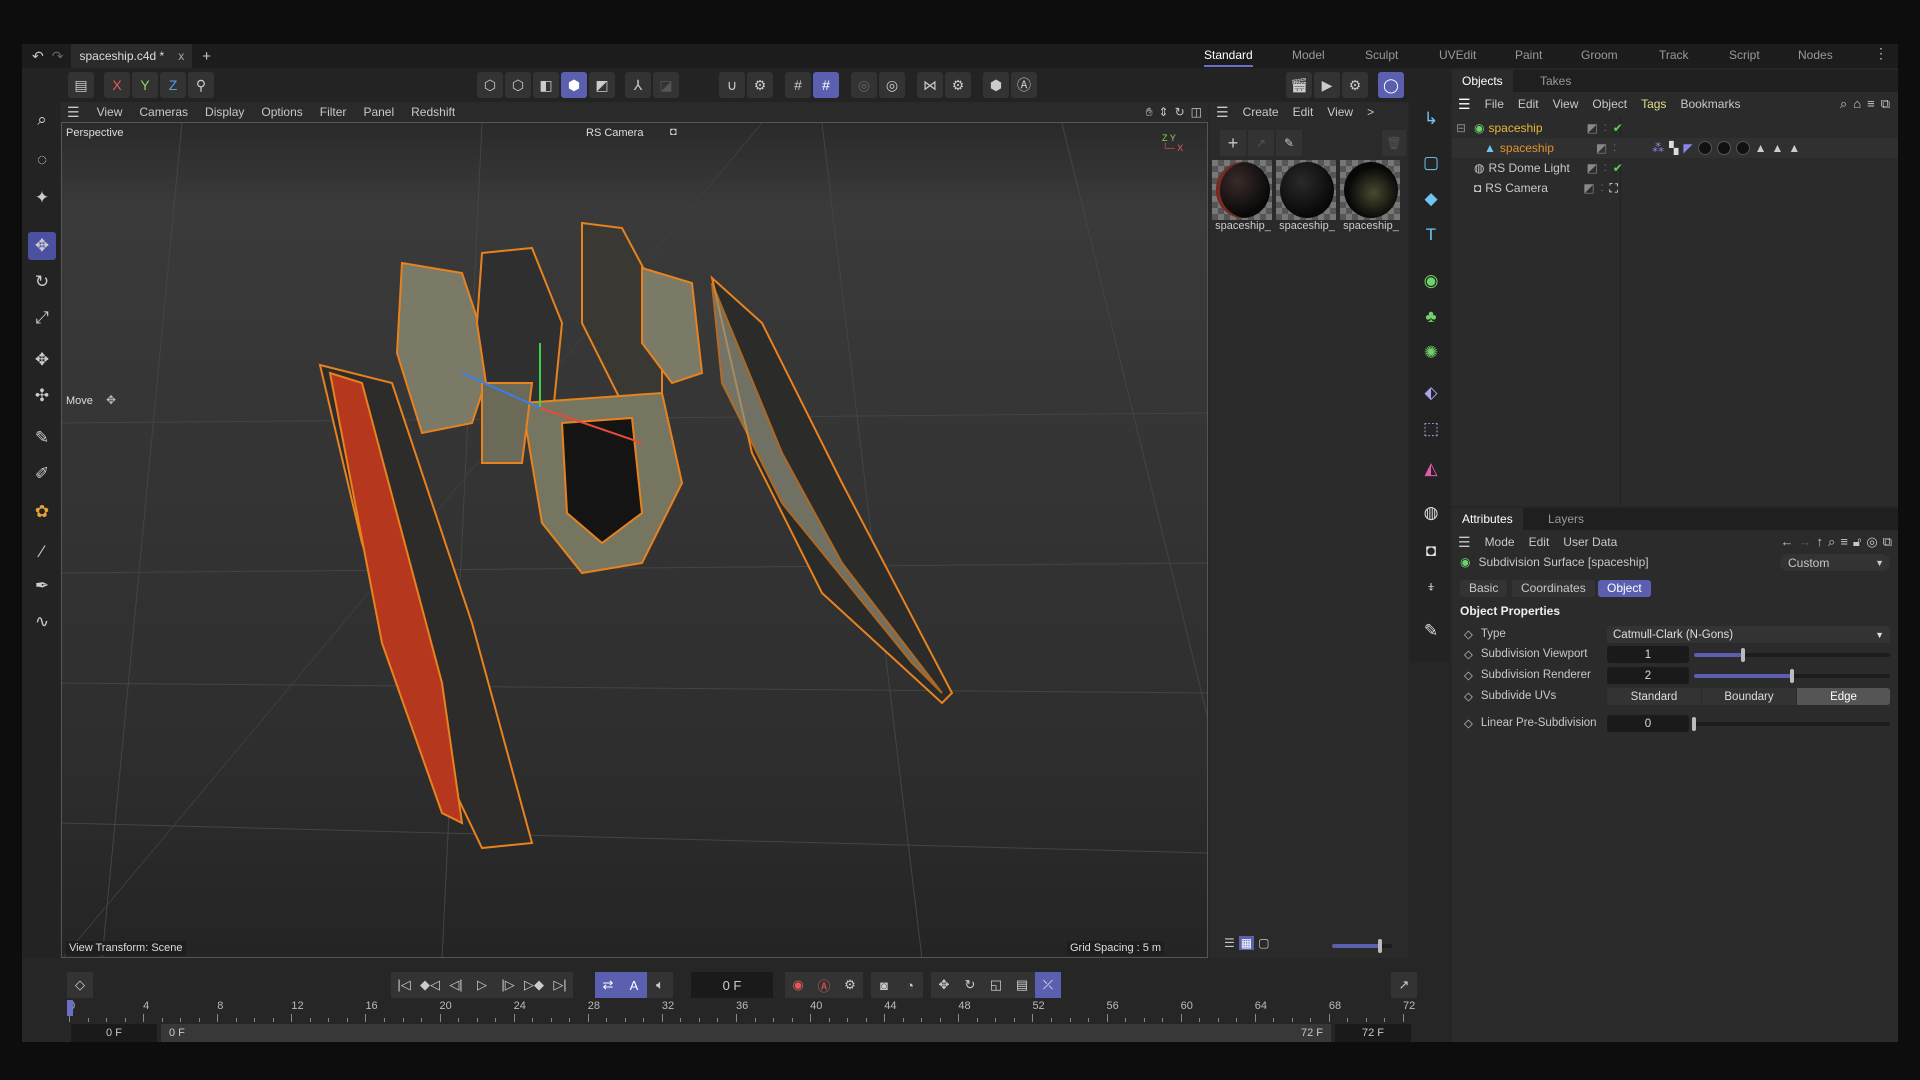  What do you see at coordinates (1371, 199) in the screenshot?
I see `material-swatch: spaceship_` at bounding box center [1371, 199].